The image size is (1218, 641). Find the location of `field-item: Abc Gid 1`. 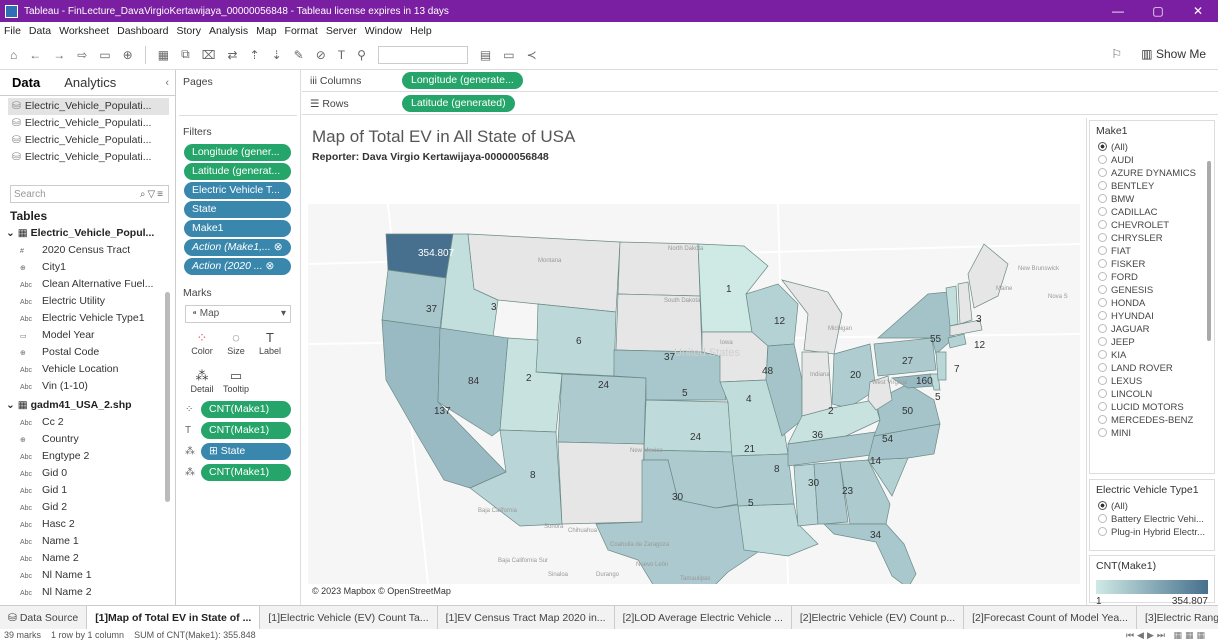

field-item: Abc Gid 1 is located at coordinates (87, 490).